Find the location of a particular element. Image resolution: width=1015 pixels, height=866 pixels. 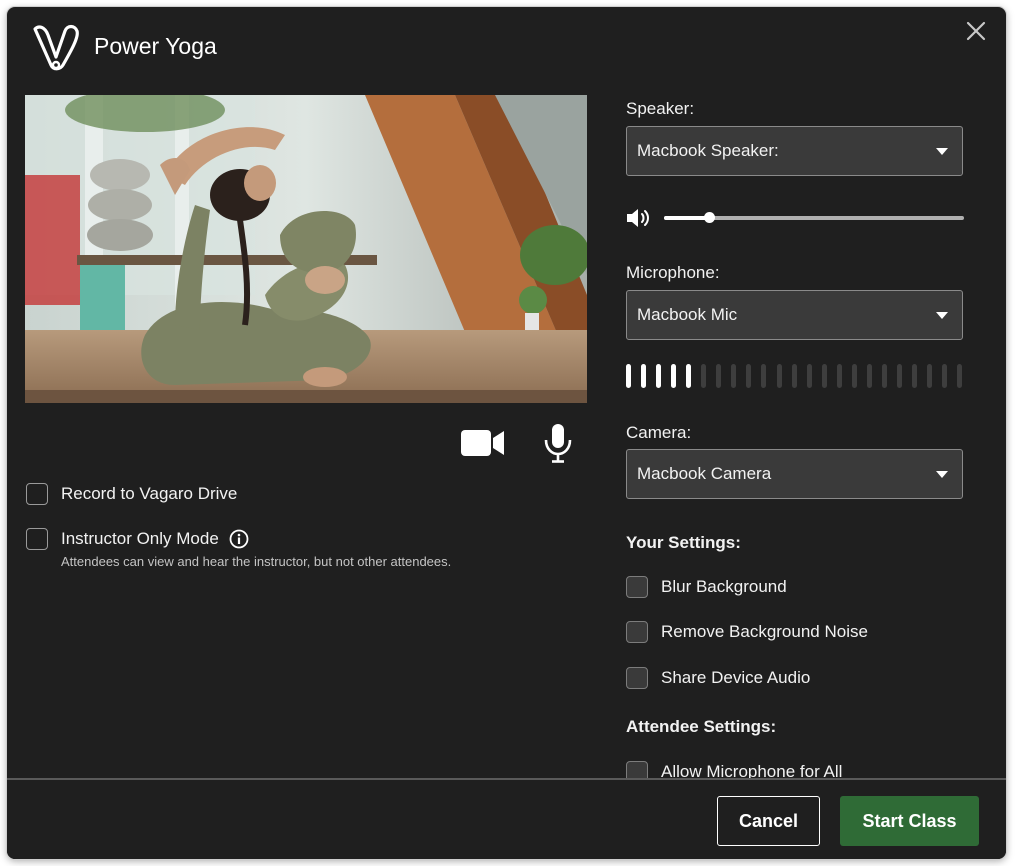

dialog-title: Power Yoga is located at coordinates (155, 46).